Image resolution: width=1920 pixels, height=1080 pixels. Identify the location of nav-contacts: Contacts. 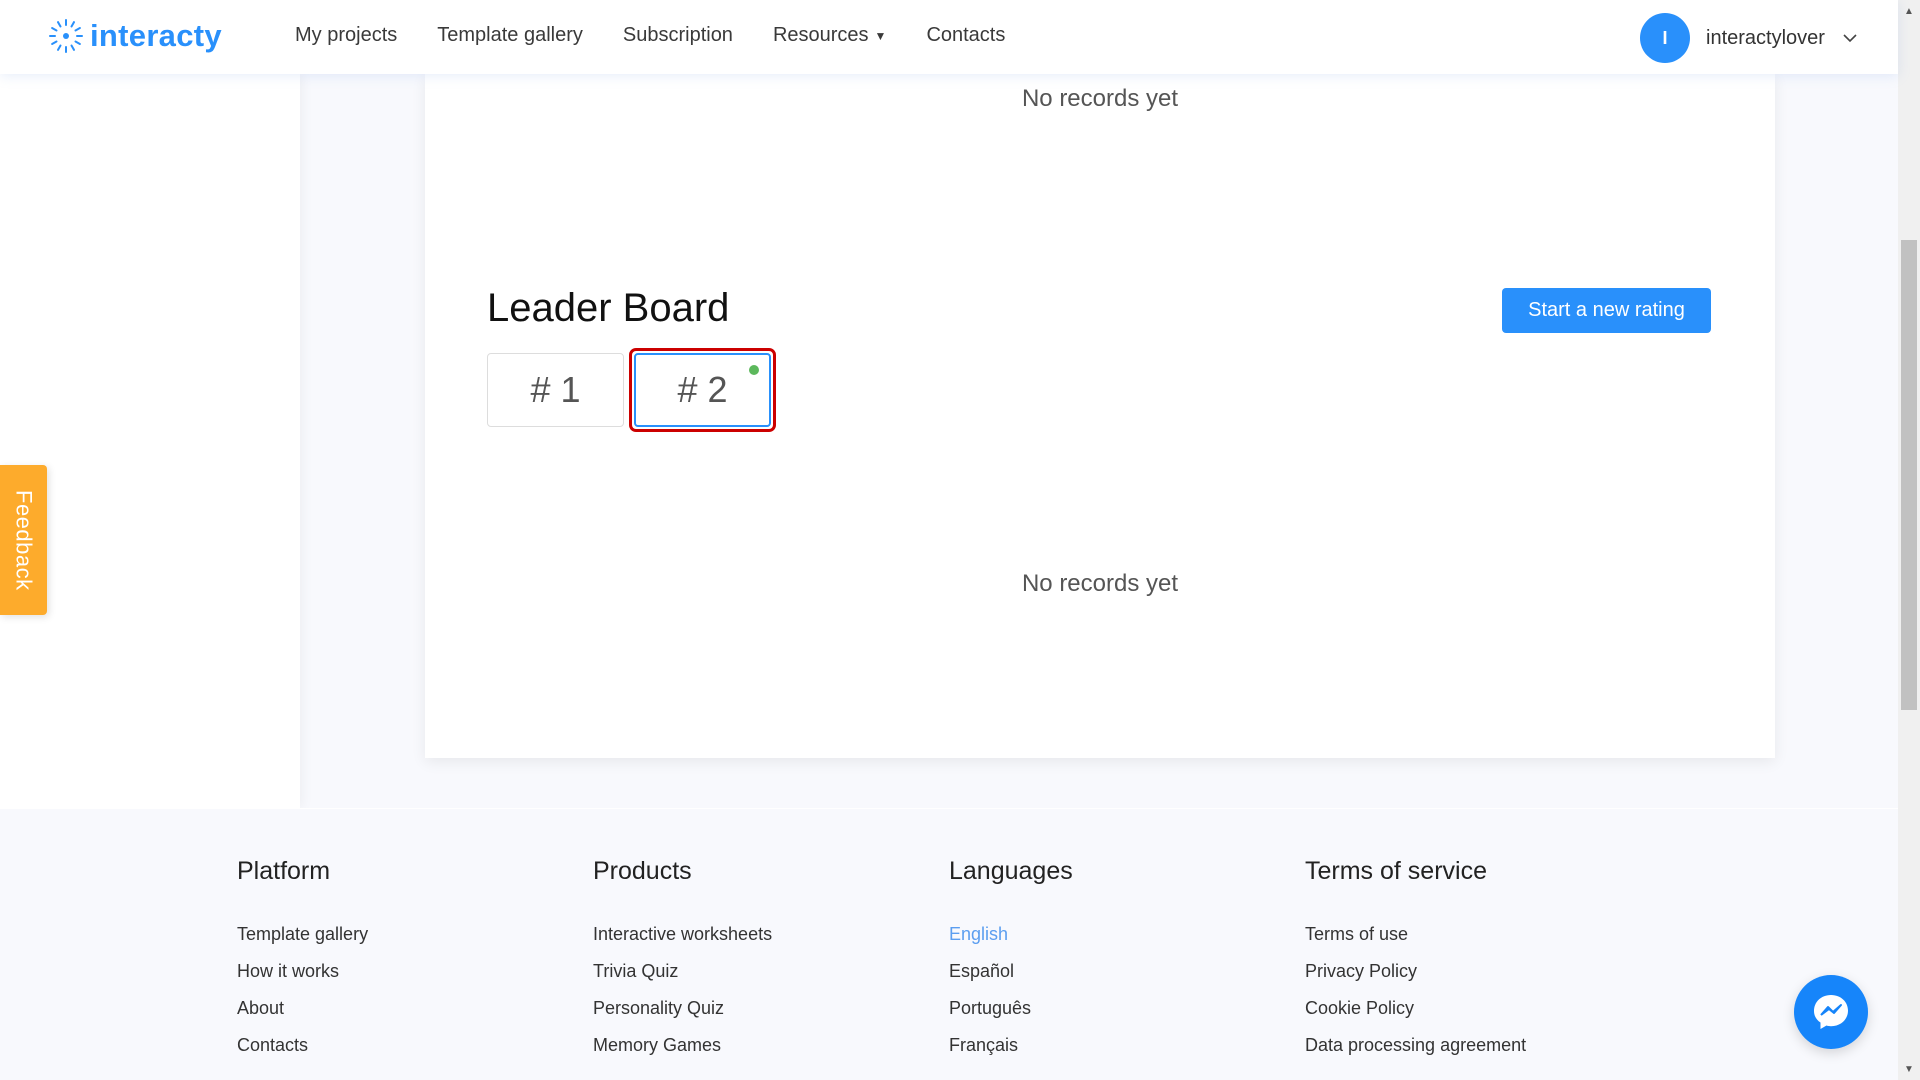
(965, 35).